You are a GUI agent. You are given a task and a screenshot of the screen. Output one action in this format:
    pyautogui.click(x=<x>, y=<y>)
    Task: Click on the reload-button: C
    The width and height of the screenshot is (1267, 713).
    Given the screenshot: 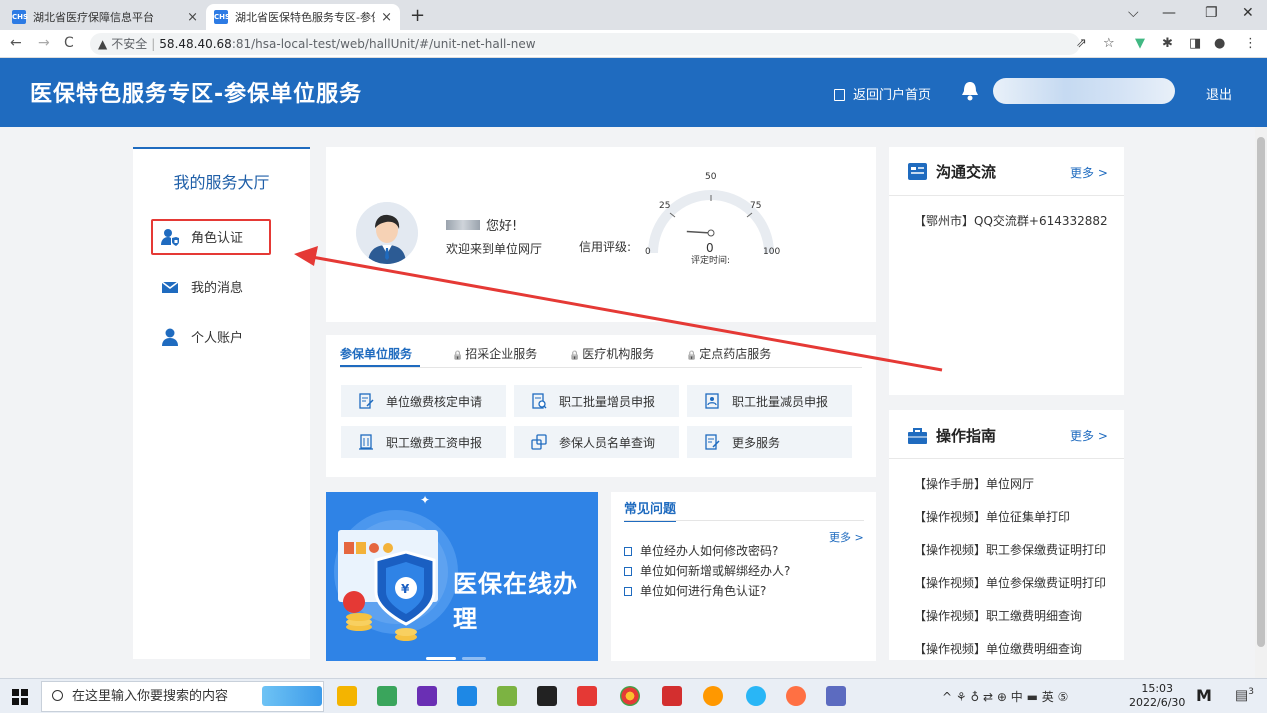 What is the action you would take?
    pyautogui.click(x=69, y=43)
    